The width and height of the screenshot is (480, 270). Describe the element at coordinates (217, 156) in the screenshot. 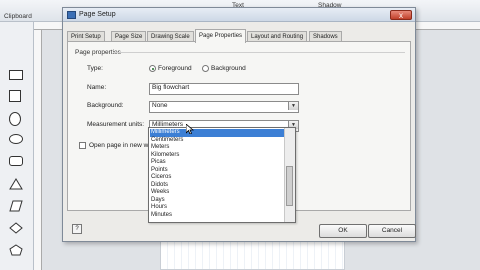

I see `unit-option-kilometers: Kilometers` at that location.